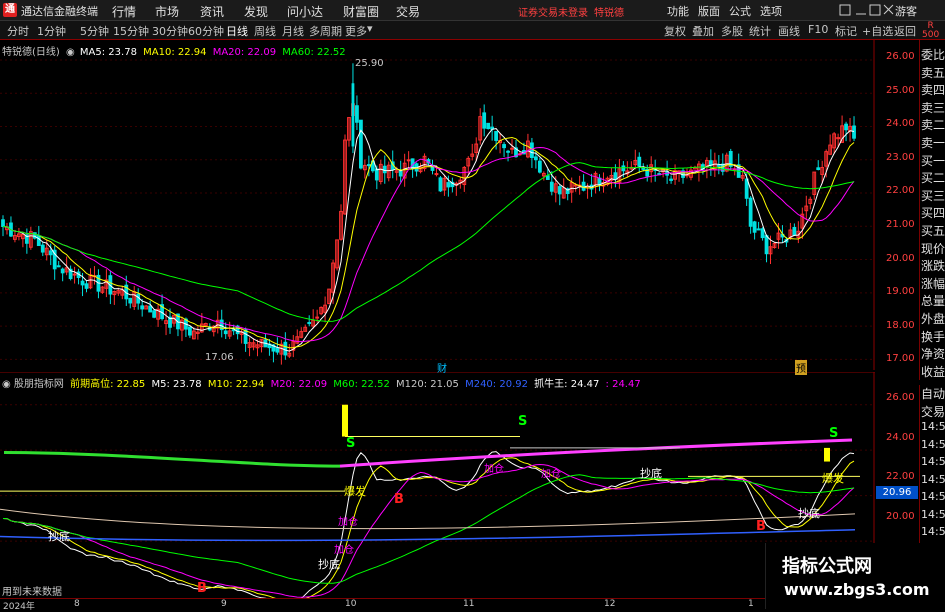 The height and width of the screenshot is (612, 945). What do you see at coordinates (170, 31) in the screenshot?
I see `tab-30min: 30分钟` at bounding box center [170, 31].